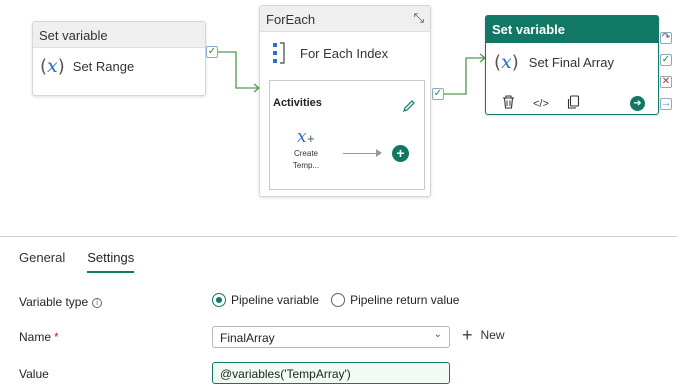 This screenshot has width=677, height=390. Describe the element at coordinates (666, 38) in the screenshot. I see `skip-port-icon: ↷` at that location.